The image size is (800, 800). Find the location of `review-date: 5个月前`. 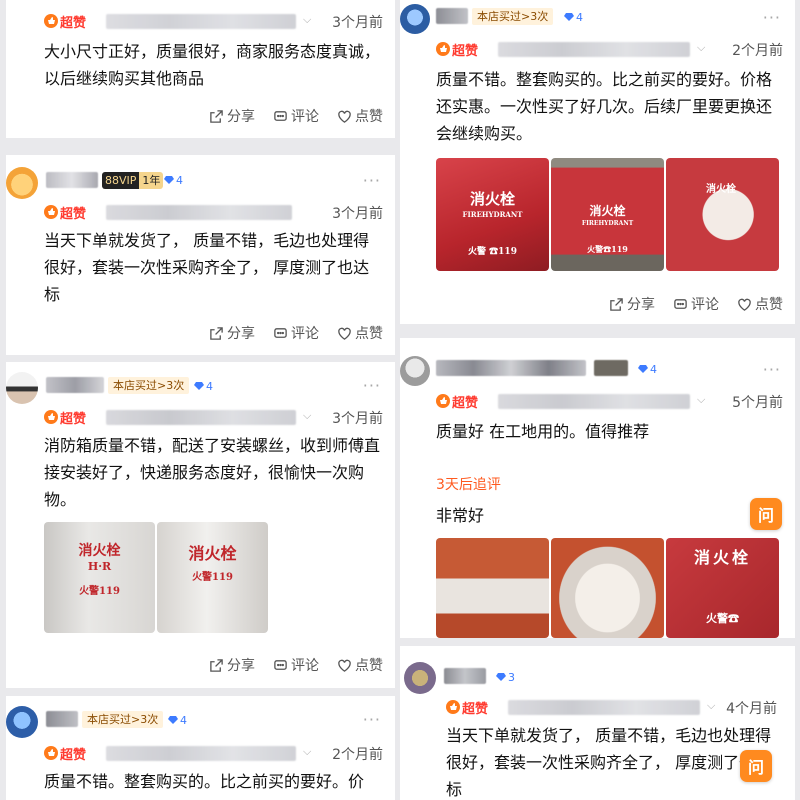

review-date: 5个月前 is located at coordinates (757, 403).